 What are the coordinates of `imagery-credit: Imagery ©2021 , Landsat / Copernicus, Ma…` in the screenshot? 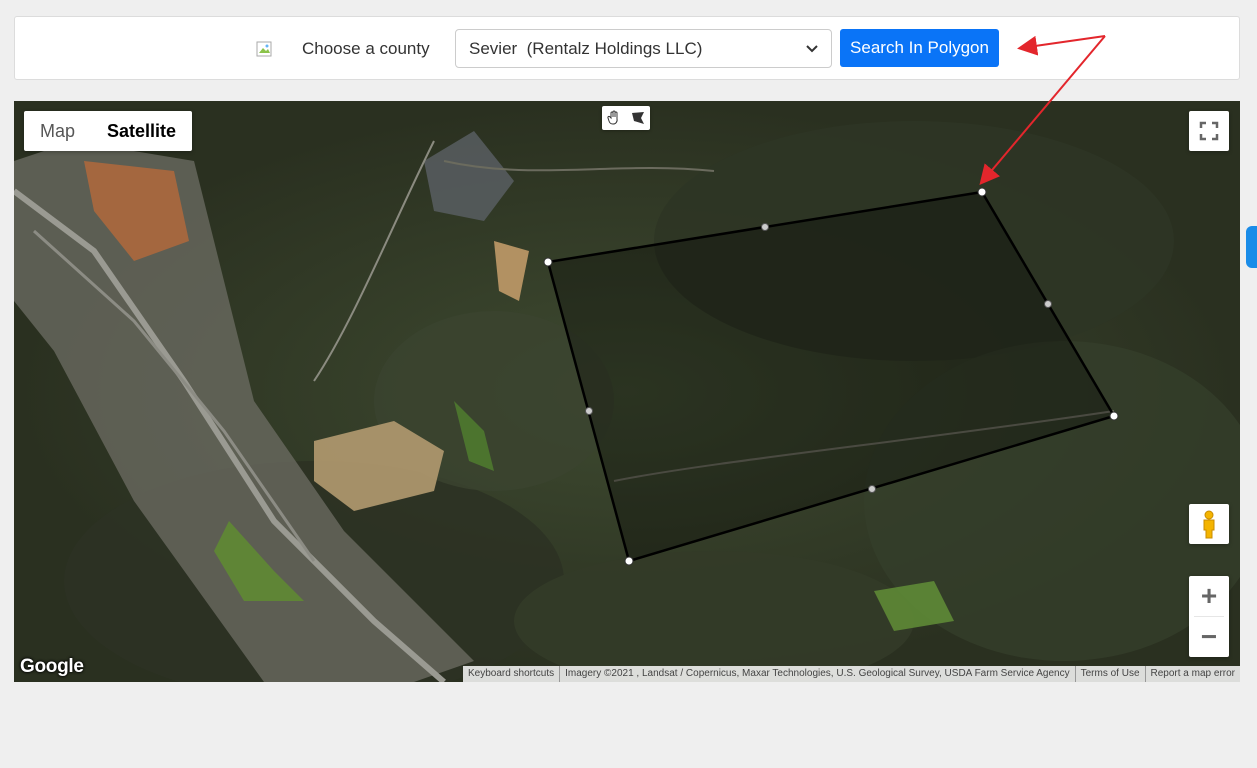 It's located at (816, 674).